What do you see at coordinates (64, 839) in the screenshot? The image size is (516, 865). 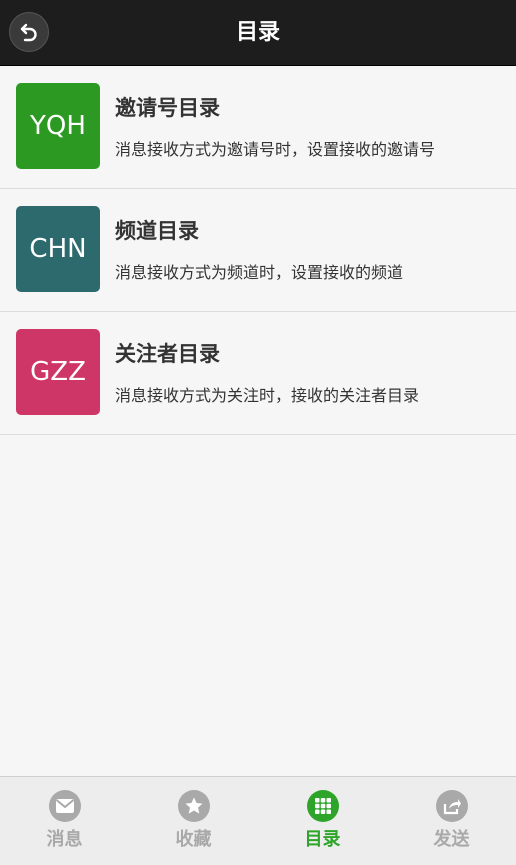 I see `tab-label: 消息` at bounding box center [64, 839].